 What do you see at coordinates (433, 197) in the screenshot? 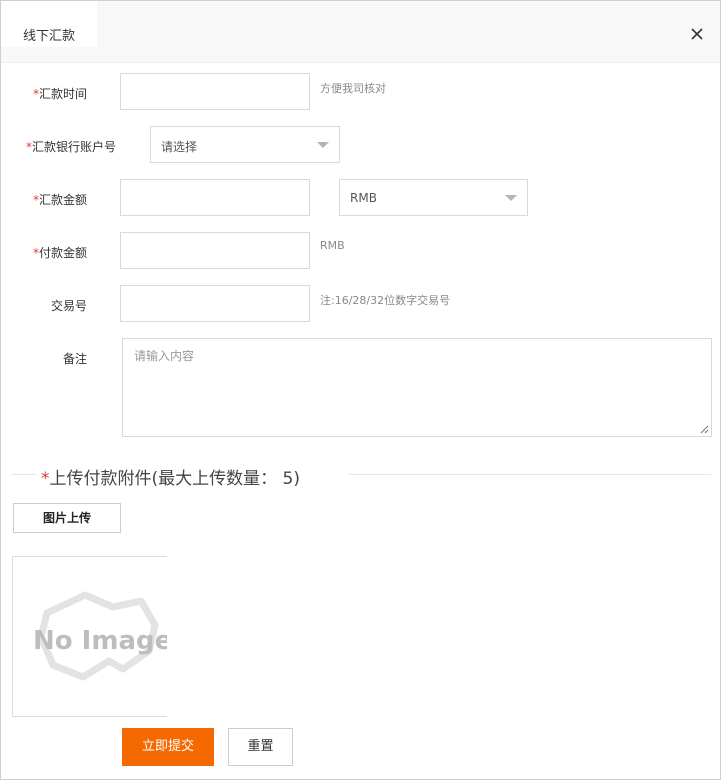
I see `currency-select: RMB` at bounding box center [433, 197].